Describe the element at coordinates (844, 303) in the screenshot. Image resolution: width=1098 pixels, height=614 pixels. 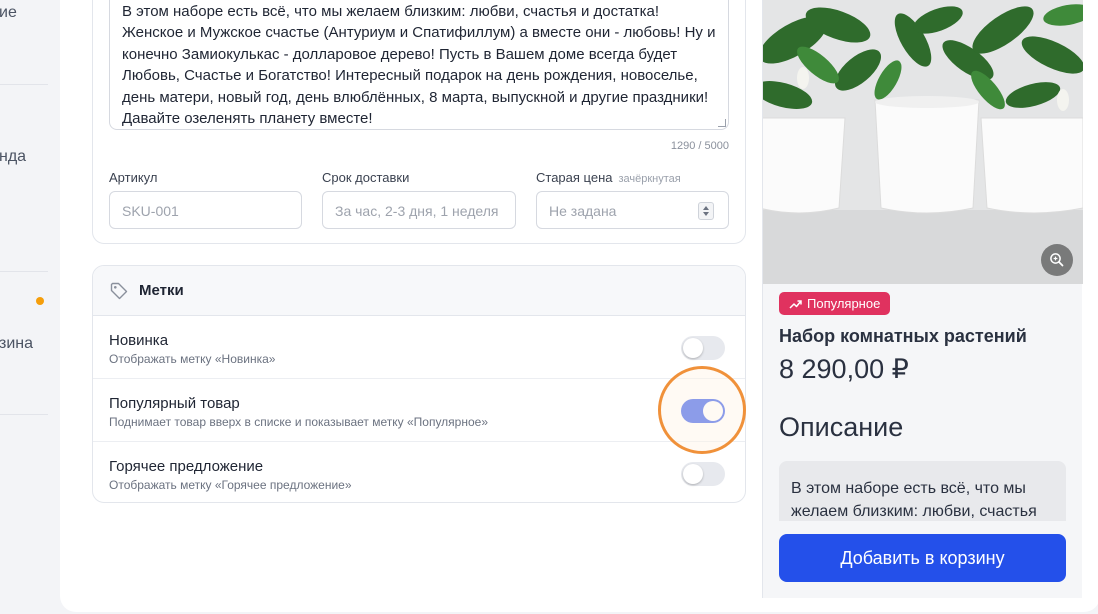
I see `badge-label: Популярное` at that location.